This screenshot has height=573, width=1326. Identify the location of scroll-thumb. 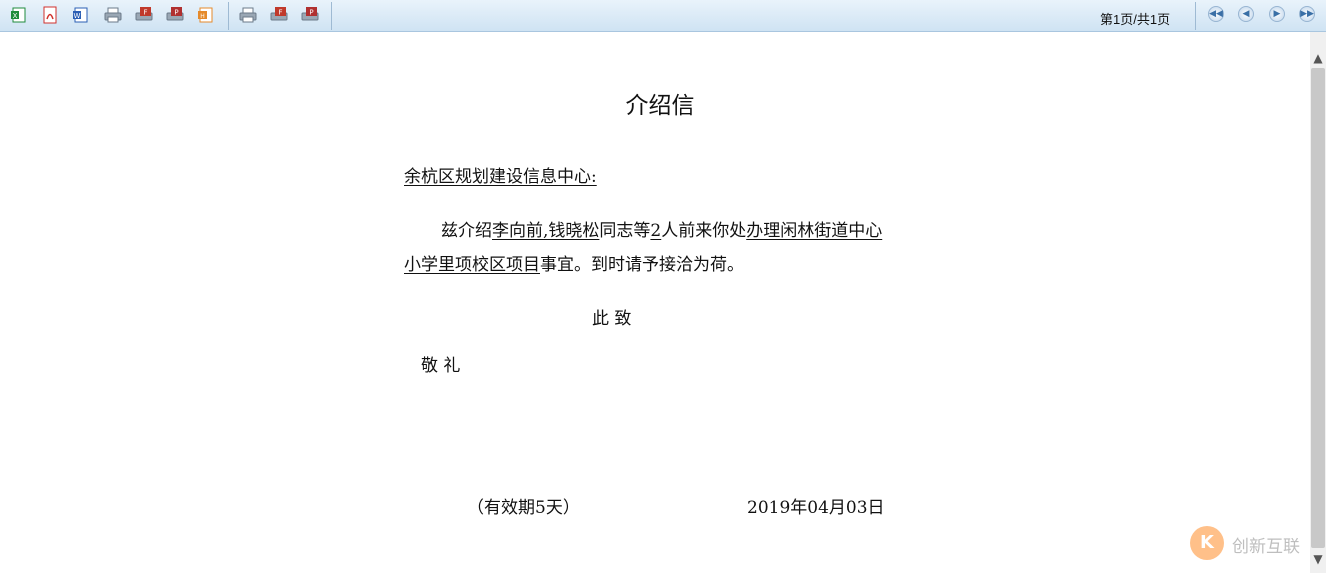
(1318, 308).